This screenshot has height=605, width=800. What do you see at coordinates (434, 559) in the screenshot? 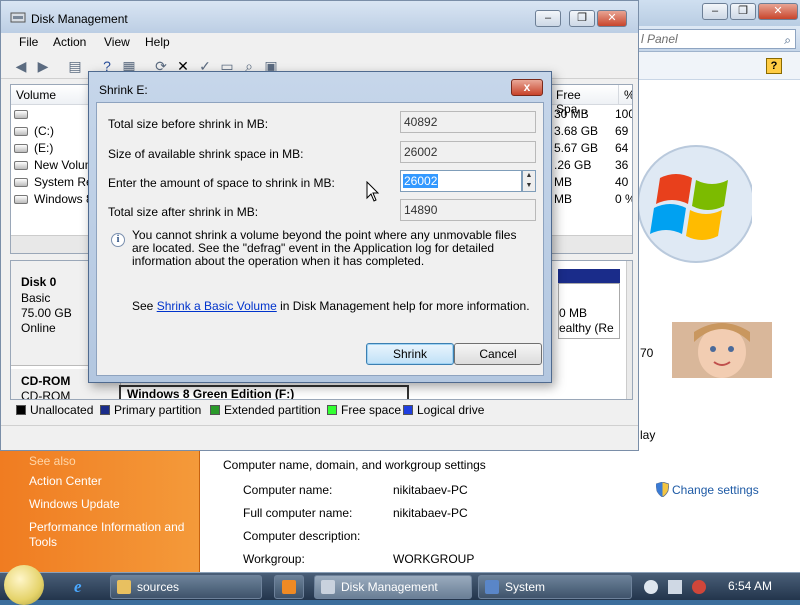
I see `workgroup-value: WORKGROUP` at bounding box center [434, 559].